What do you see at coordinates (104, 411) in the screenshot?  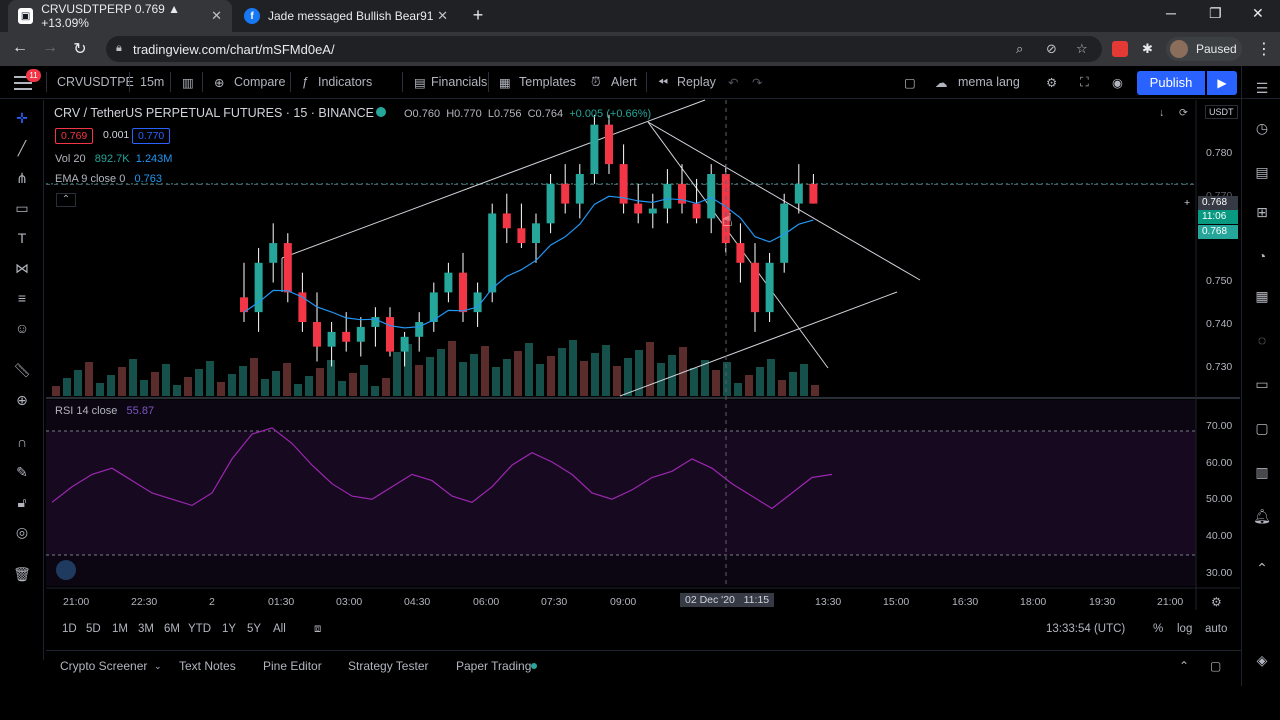 I see `rsi-legend: RSI 14 close 55.87` at bounding box center [104, 411].